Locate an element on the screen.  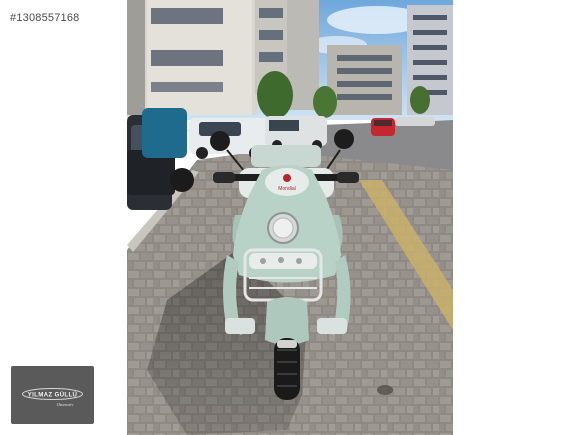
dealer-watermark-logo: YILMAZ GÜLLÜ Otomotiv is located at coordinates (52, 395).